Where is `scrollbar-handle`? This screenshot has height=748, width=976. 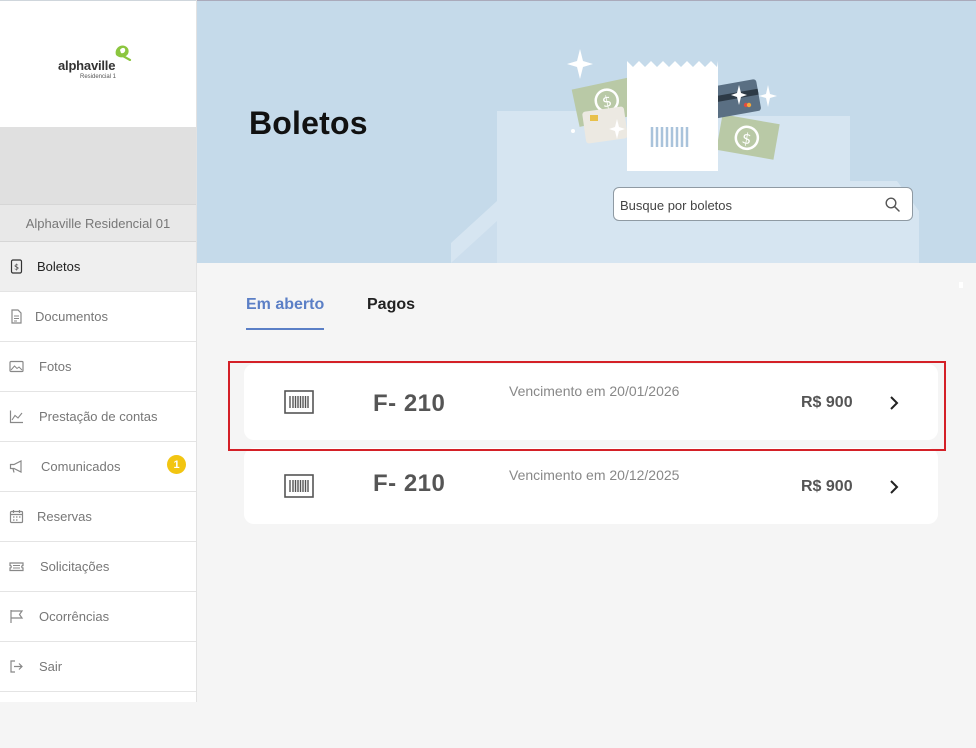 scrollbar-handle is located at coordinates (961, 285).